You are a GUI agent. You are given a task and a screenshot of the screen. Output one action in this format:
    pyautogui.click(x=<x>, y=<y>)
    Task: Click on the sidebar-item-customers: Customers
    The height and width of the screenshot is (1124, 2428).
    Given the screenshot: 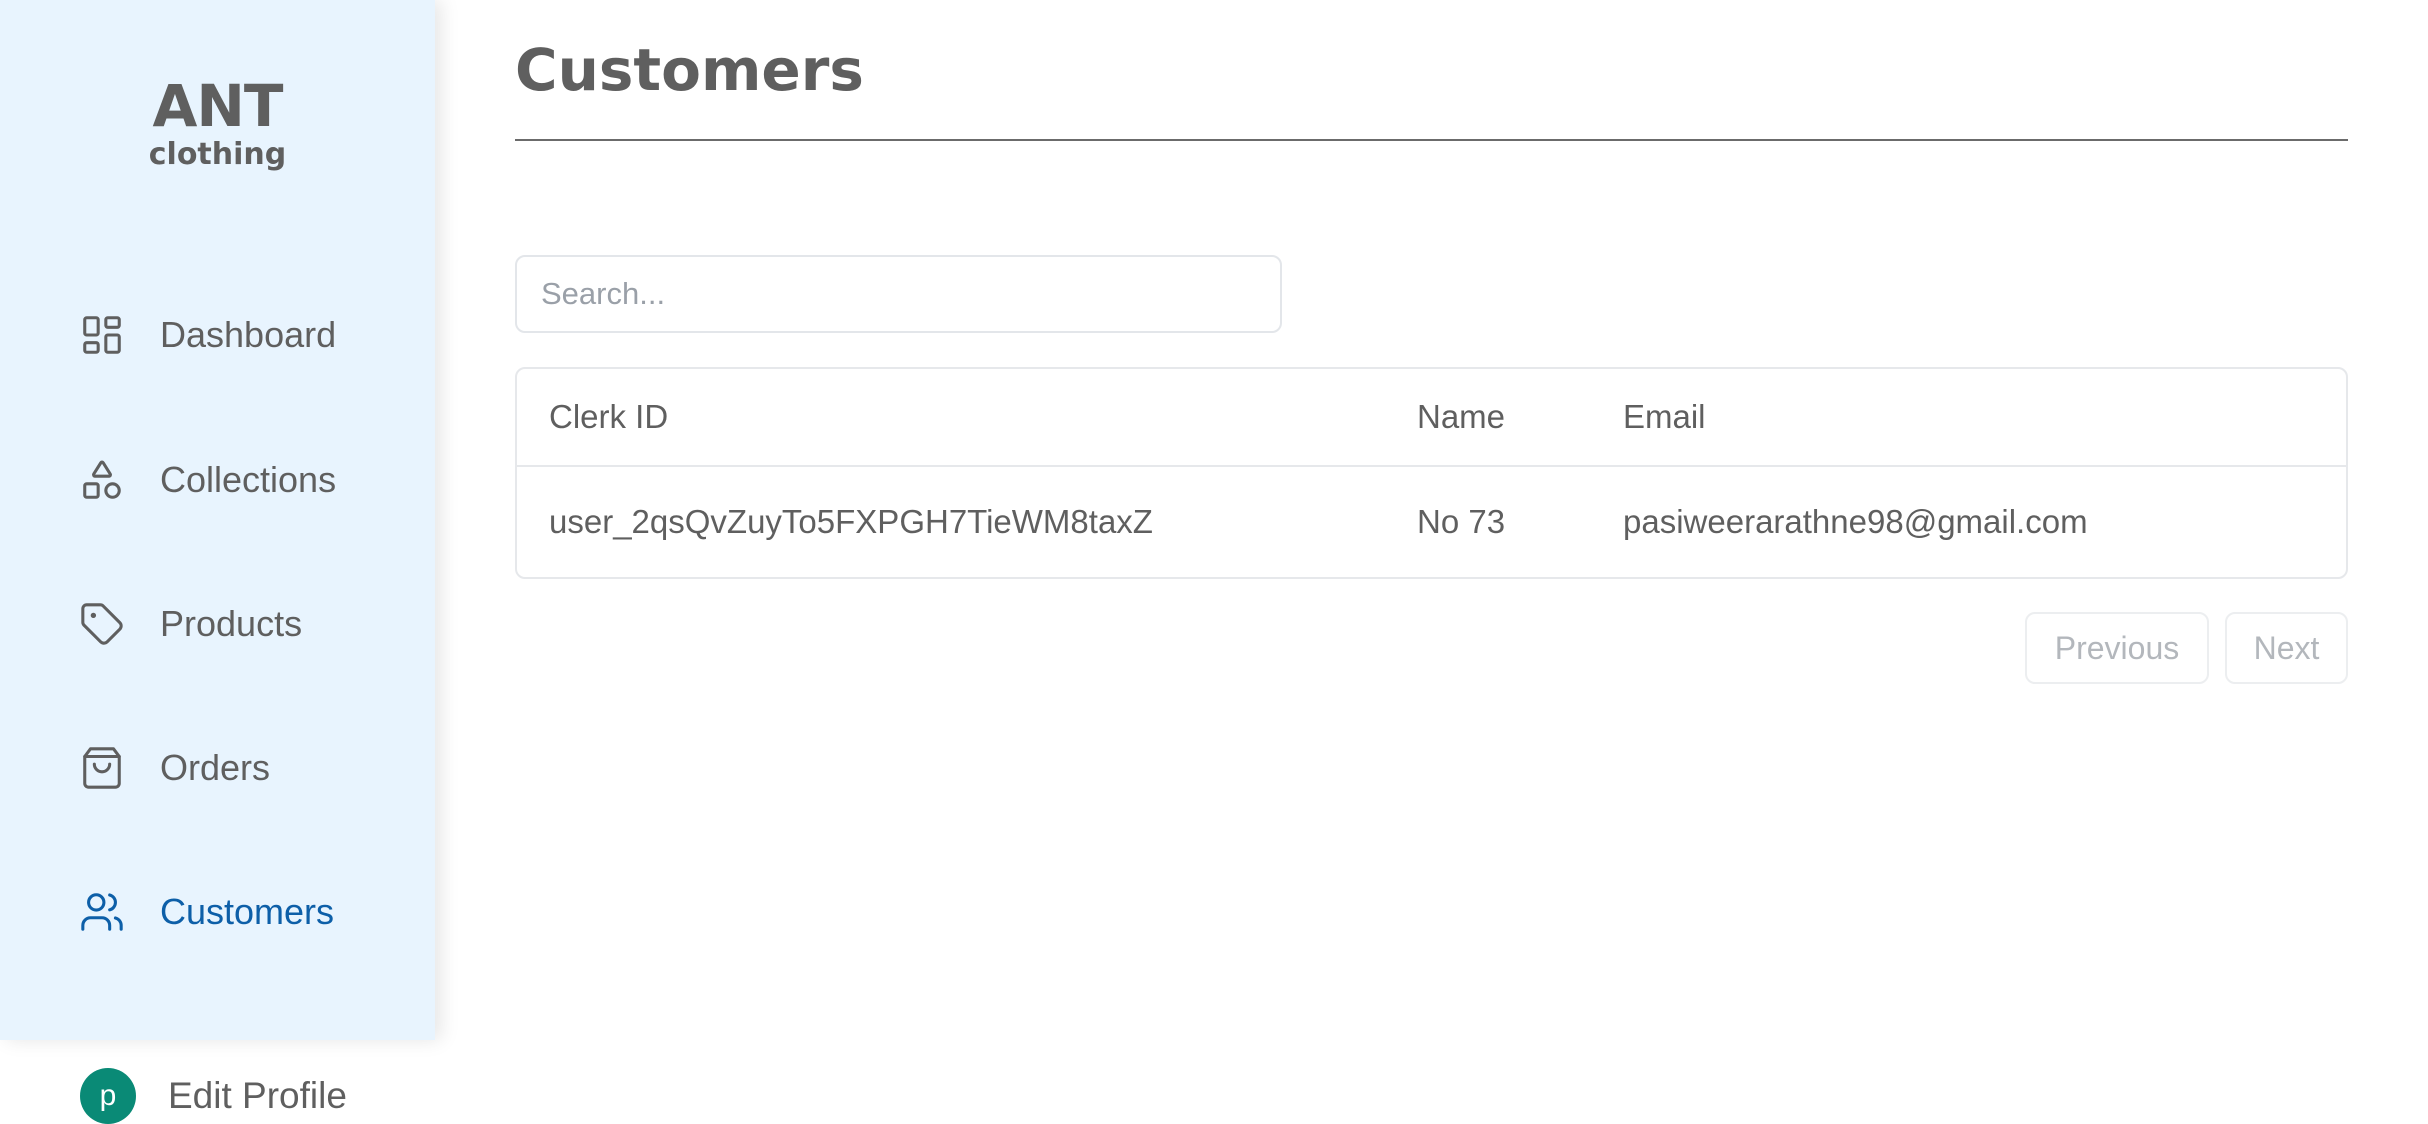 What is the action you would take?
    pyautogui.click(x=206, y=912)
    